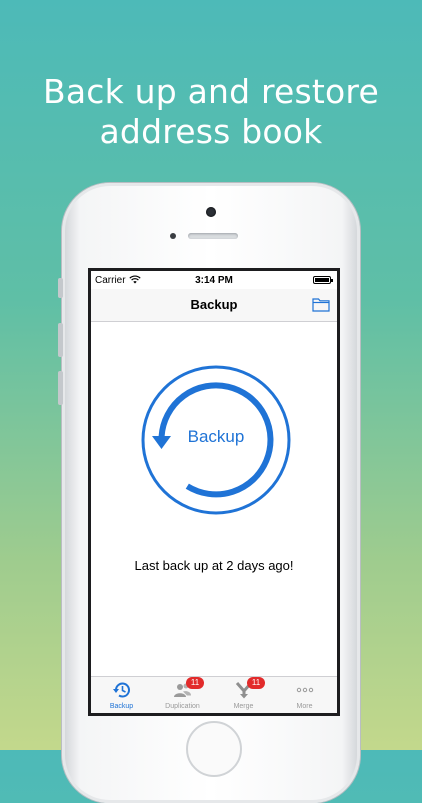  I want to click on tab-backup-label: Backup, so click(121, 706).